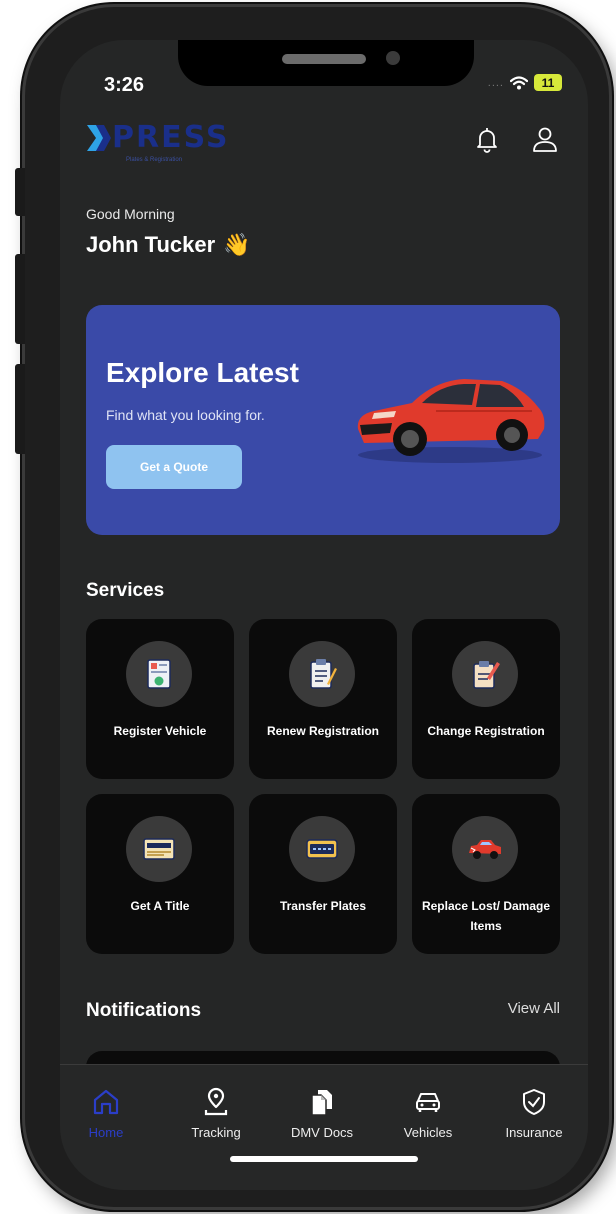 The height and width of the screenshot is (1214, 616). I want to click on service-change-registration: Change Registration, so click(486, 699).